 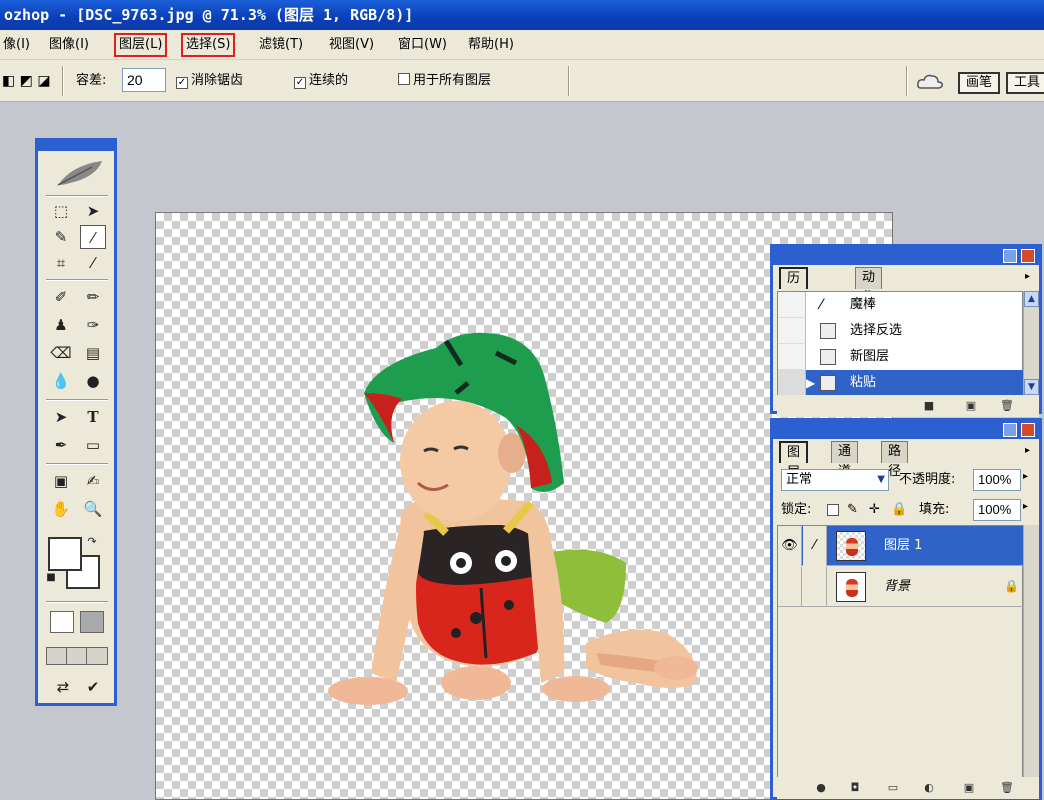 I want to click on adjustment-layer-icon: ◐, so click(x=929, y=788).